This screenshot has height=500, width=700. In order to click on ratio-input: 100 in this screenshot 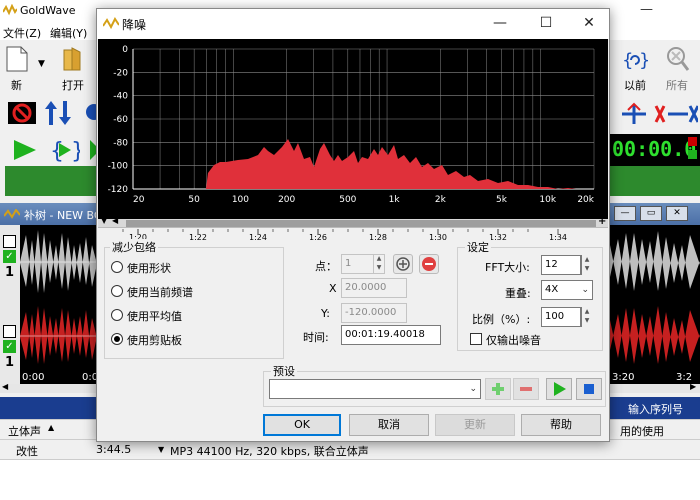, I will do `click(561, 317)`.